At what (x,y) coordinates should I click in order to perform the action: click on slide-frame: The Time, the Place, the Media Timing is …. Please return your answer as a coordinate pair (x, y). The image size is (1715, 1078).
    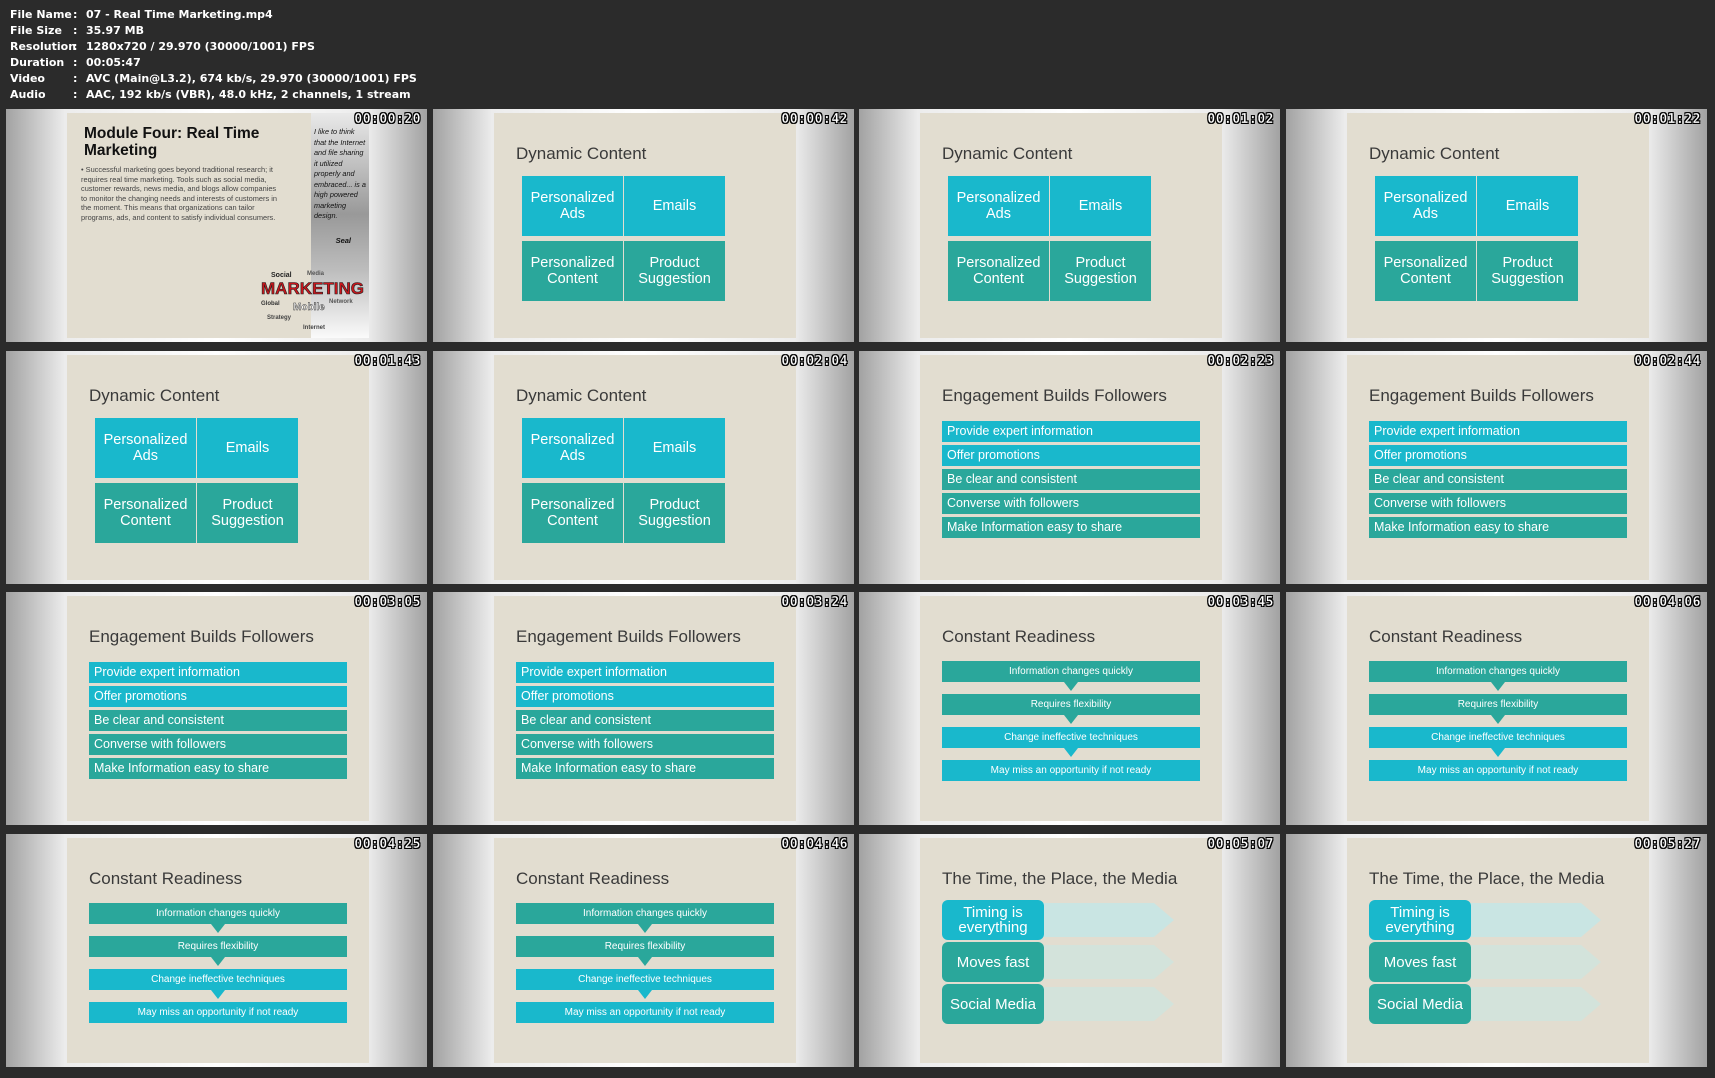
    Looking at the image, I should click on (1498, 950).